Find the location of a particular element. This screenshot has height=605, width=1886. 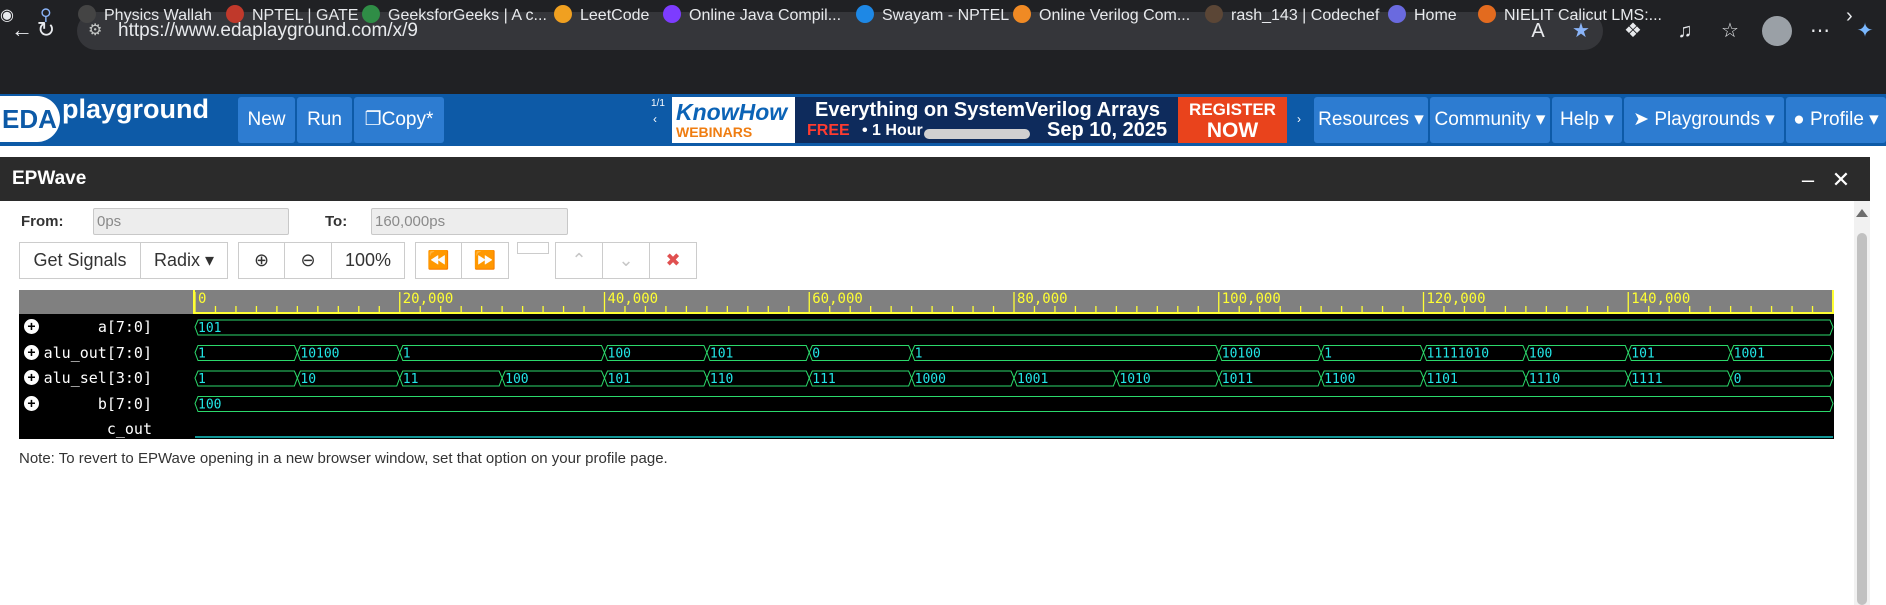

bus-value: 1111 is located at coordinates (1646, 379).